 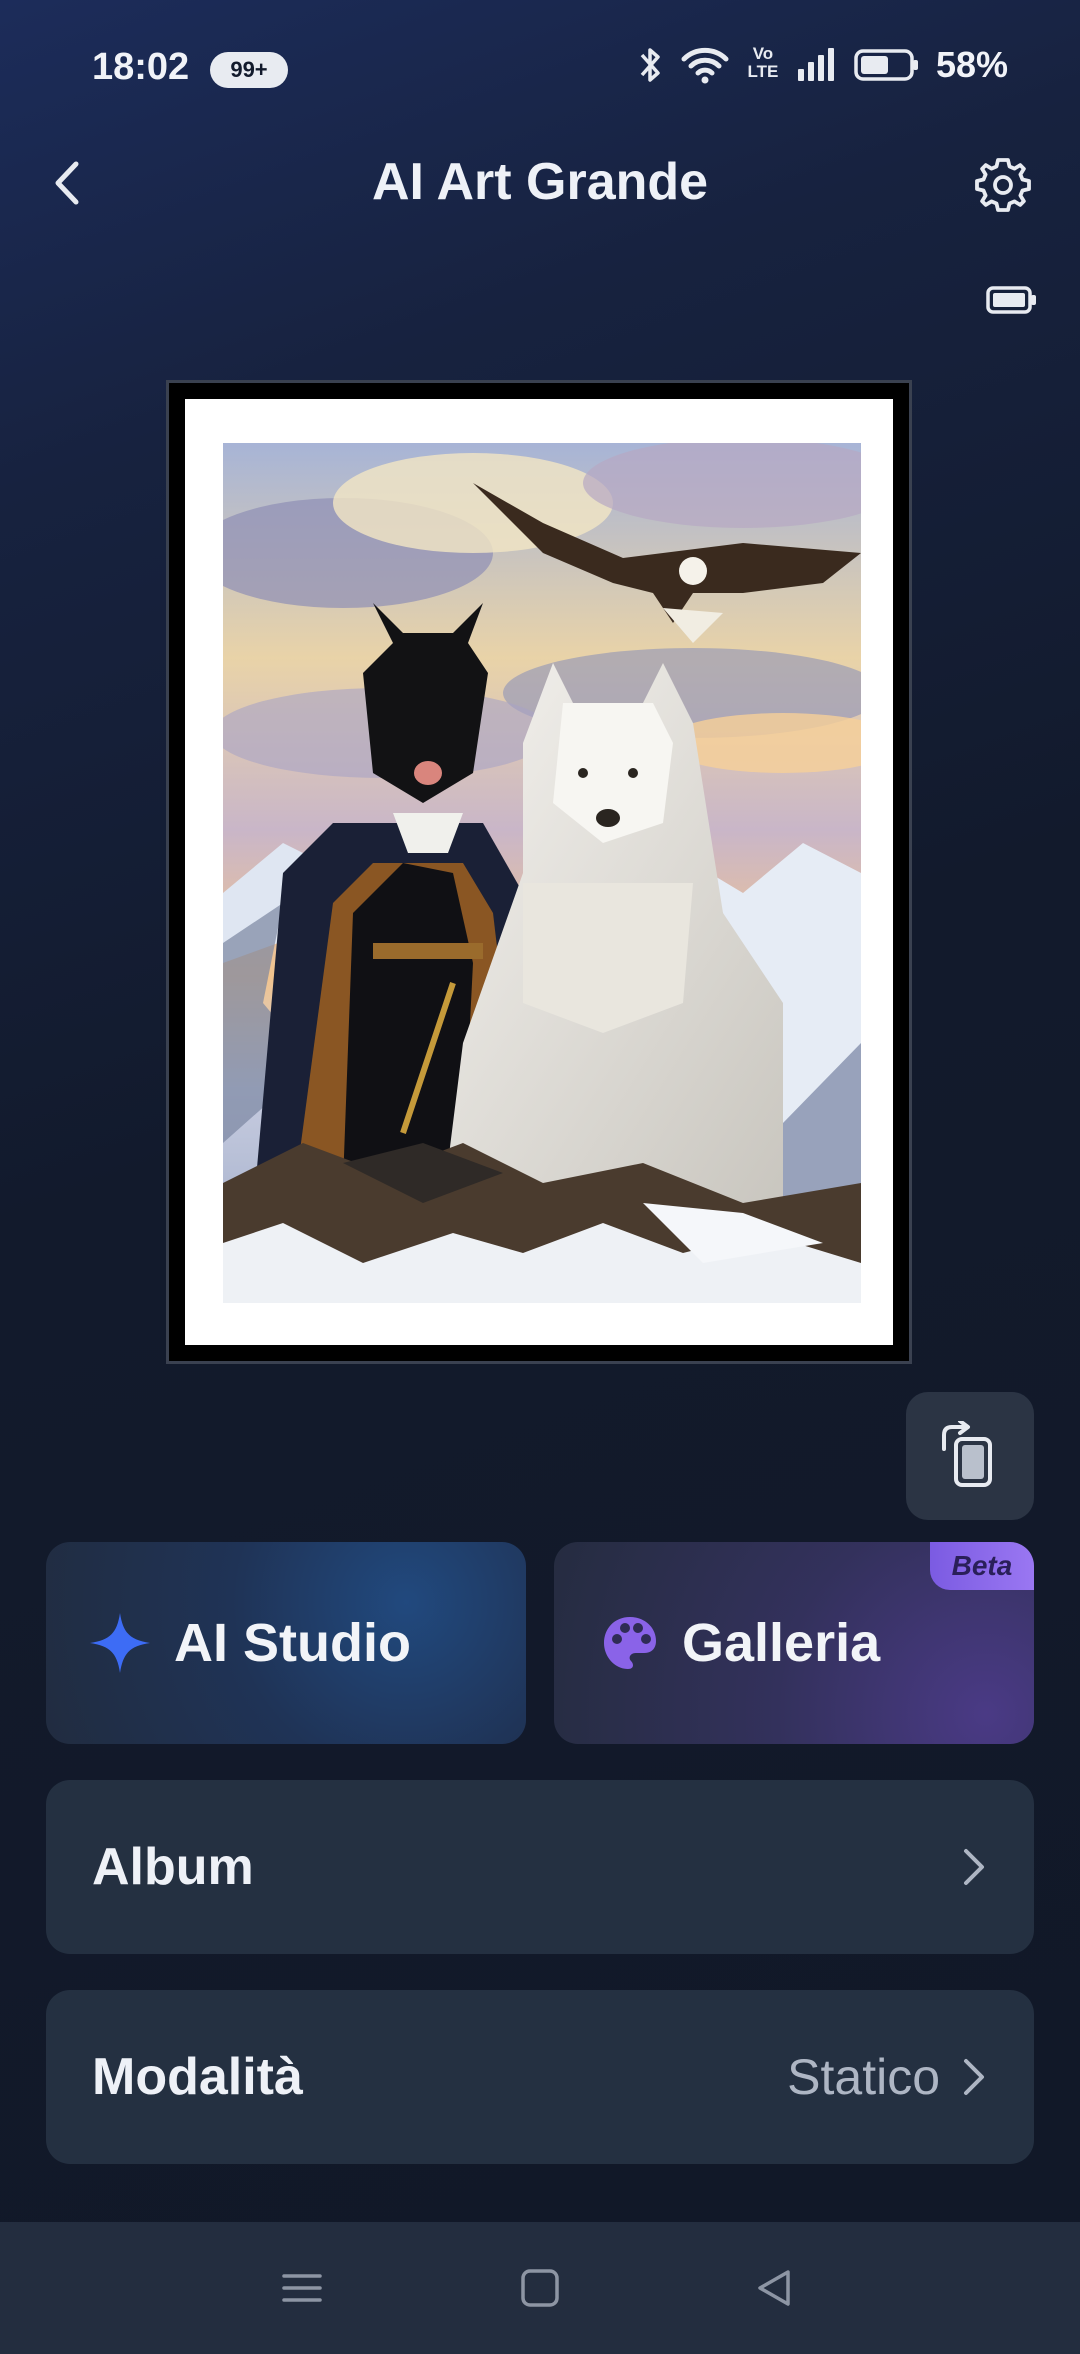 I want to click on ai-studio-label: AI Studio, so click(x=292, y=1643).